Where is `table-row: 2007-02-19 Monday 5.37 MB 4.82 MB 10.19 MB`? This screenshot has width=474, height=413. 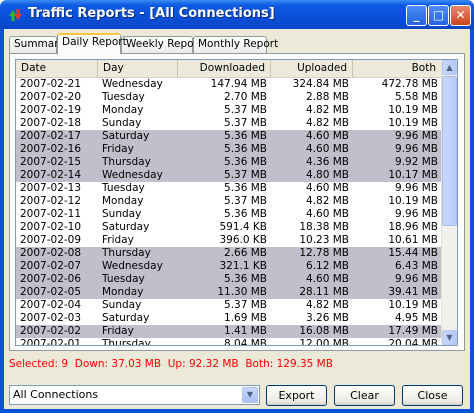 table-row: 2007-02-19 Monday 5.37 MB 4.82 MB 10.19 MB is located at coordinates (229, 110).